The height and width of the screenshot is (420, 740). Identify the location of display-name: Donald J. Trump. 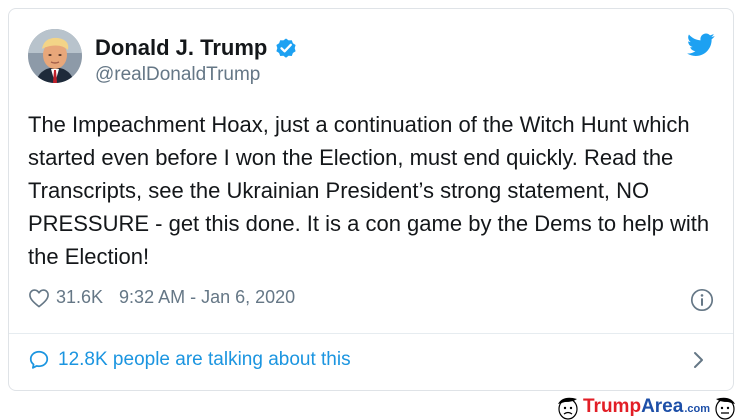
(196, 48).